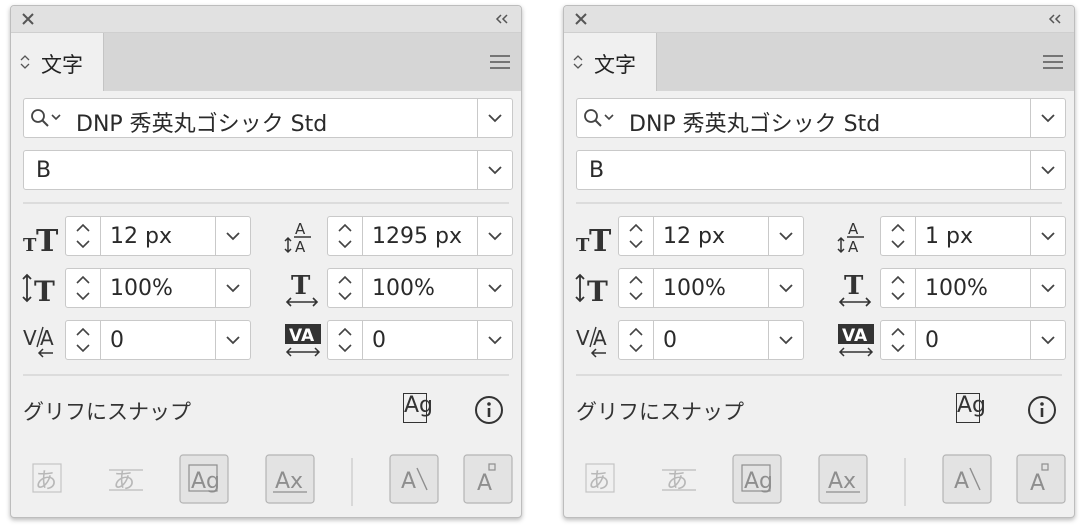 Image resolution: width=1089 pixels, height=532 pixels. I want to click on leading-field: 1295 px, so click(420, 236).